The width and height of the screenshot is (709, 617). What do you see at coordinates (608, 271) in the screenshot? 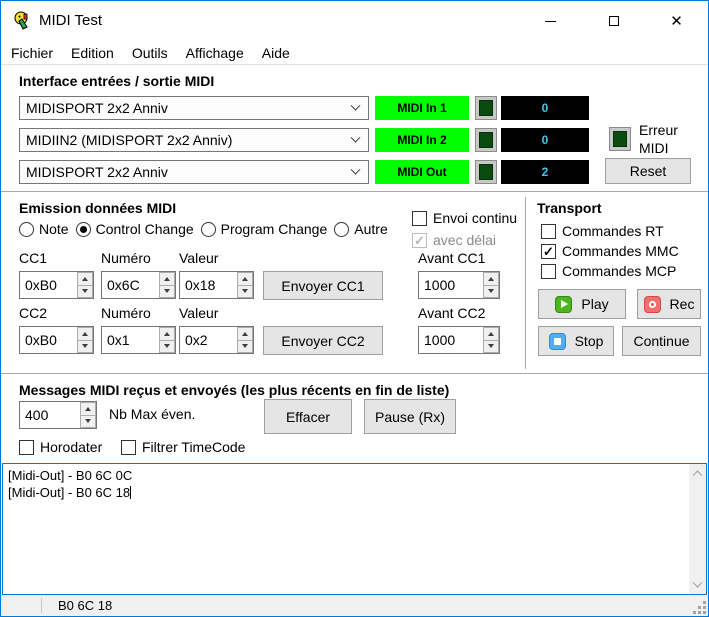
I see `commandes-mcp-checkbox: Commandes MCP` at bounding box center [608, 271].